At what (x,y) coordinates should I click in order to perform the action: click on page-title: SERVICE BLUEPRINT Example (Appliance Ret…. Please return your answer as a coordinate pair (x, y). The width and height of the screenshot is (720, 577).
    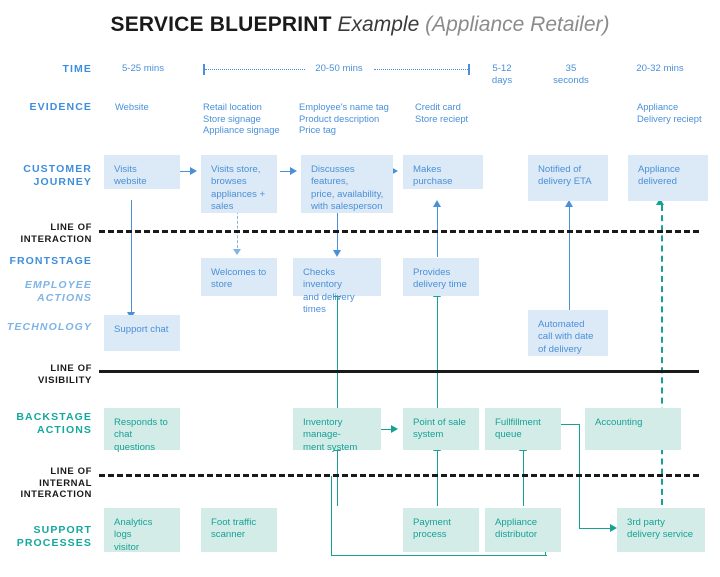
    Looking at the image, I should click on (360, 25).